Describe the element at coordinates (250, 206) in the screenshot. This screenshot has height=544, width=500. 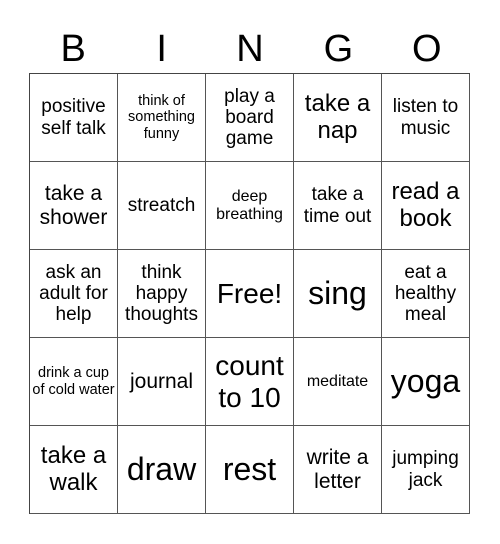
I see `bingo-cell: deep breathing` at that location.